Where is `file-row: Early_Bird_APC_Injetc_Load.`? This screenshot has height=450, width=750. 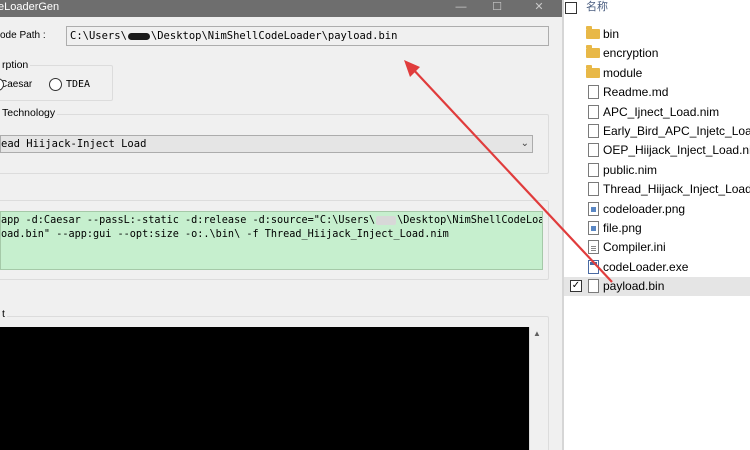 file-row: Early_Bird_APC_Injetc_Load. is located at coordinates (657, 131).